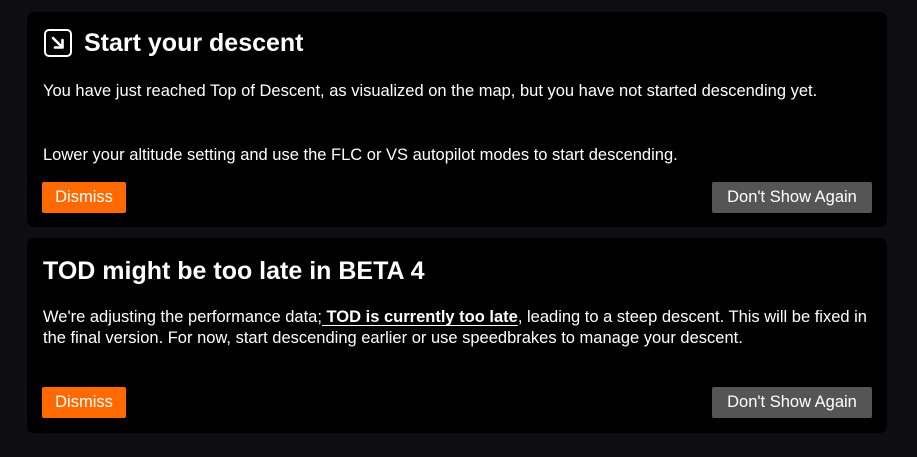  What do you see at coordinates (58, 43) in the screenshot?
I see `arrow-down-right-icon` at bounding box center [58, 43].